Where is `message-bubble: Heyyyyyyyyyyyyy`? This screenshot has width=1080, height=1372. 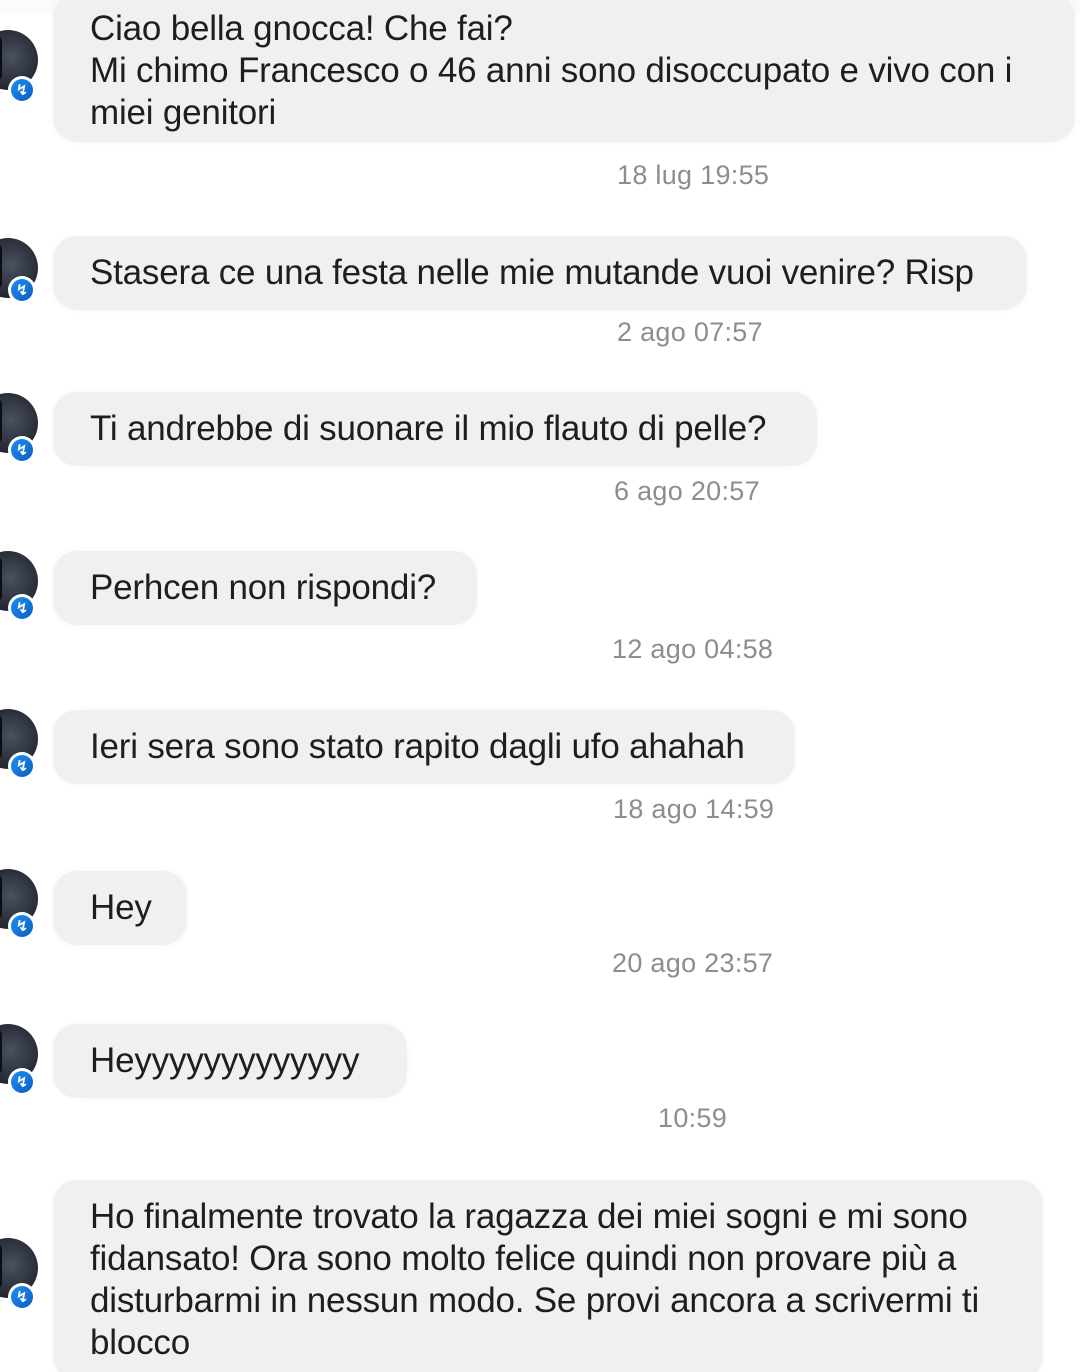
message-bubble: Heyyyyyyyyyyyyy is located at coordinates (230, 1061).